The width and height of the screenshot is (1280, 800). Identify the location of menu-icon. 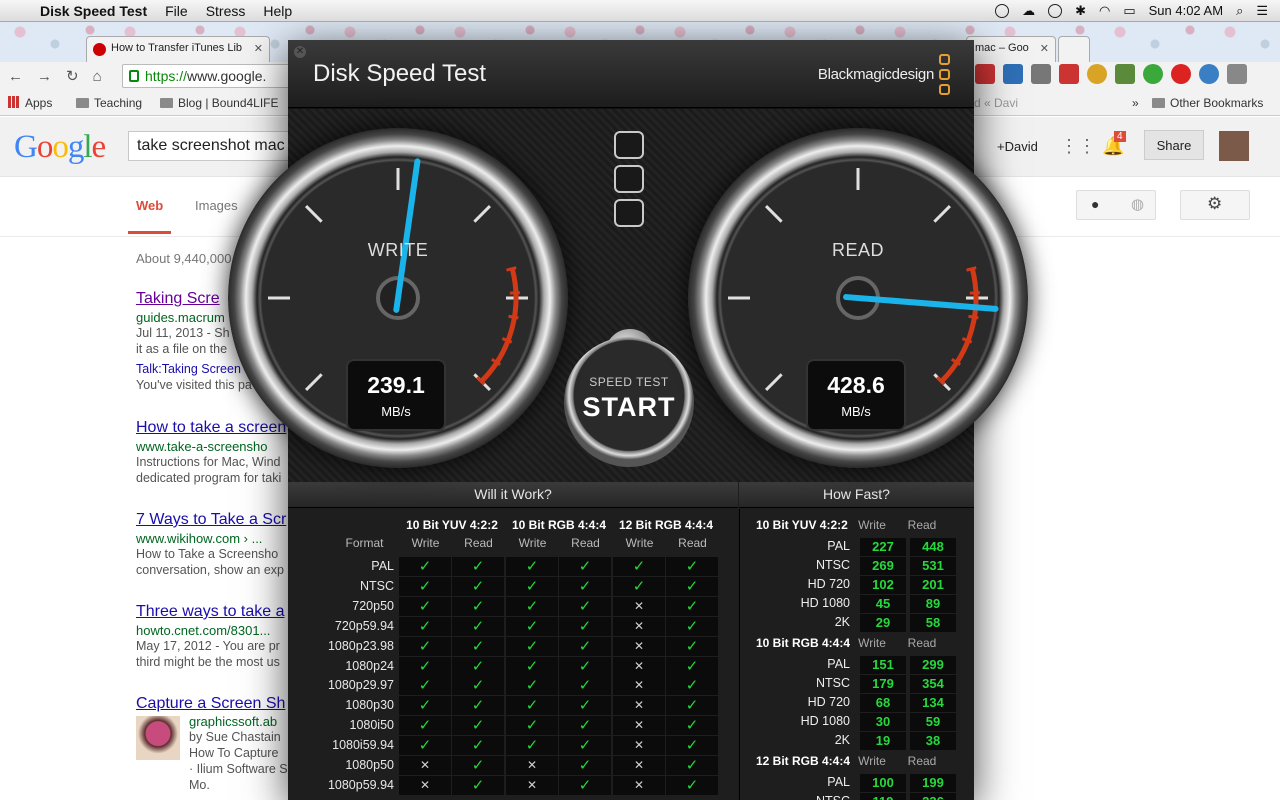
(1237, 74).